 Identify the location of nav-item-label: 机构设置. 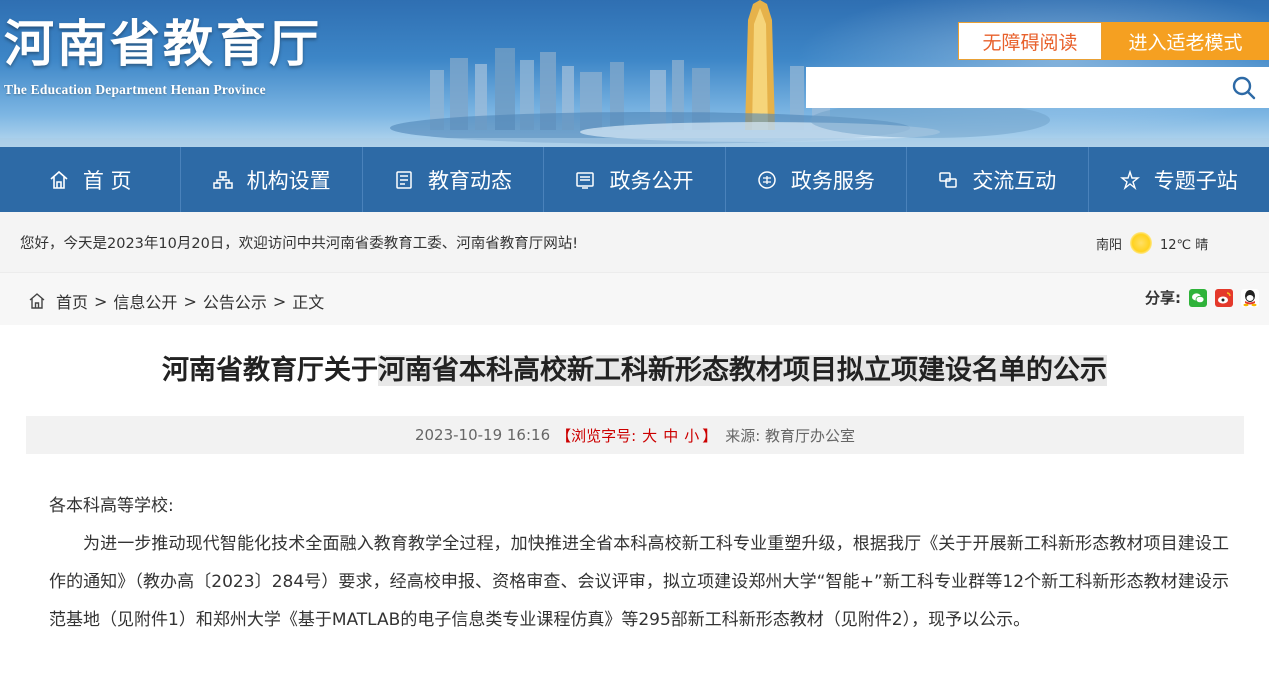
(288, 180).